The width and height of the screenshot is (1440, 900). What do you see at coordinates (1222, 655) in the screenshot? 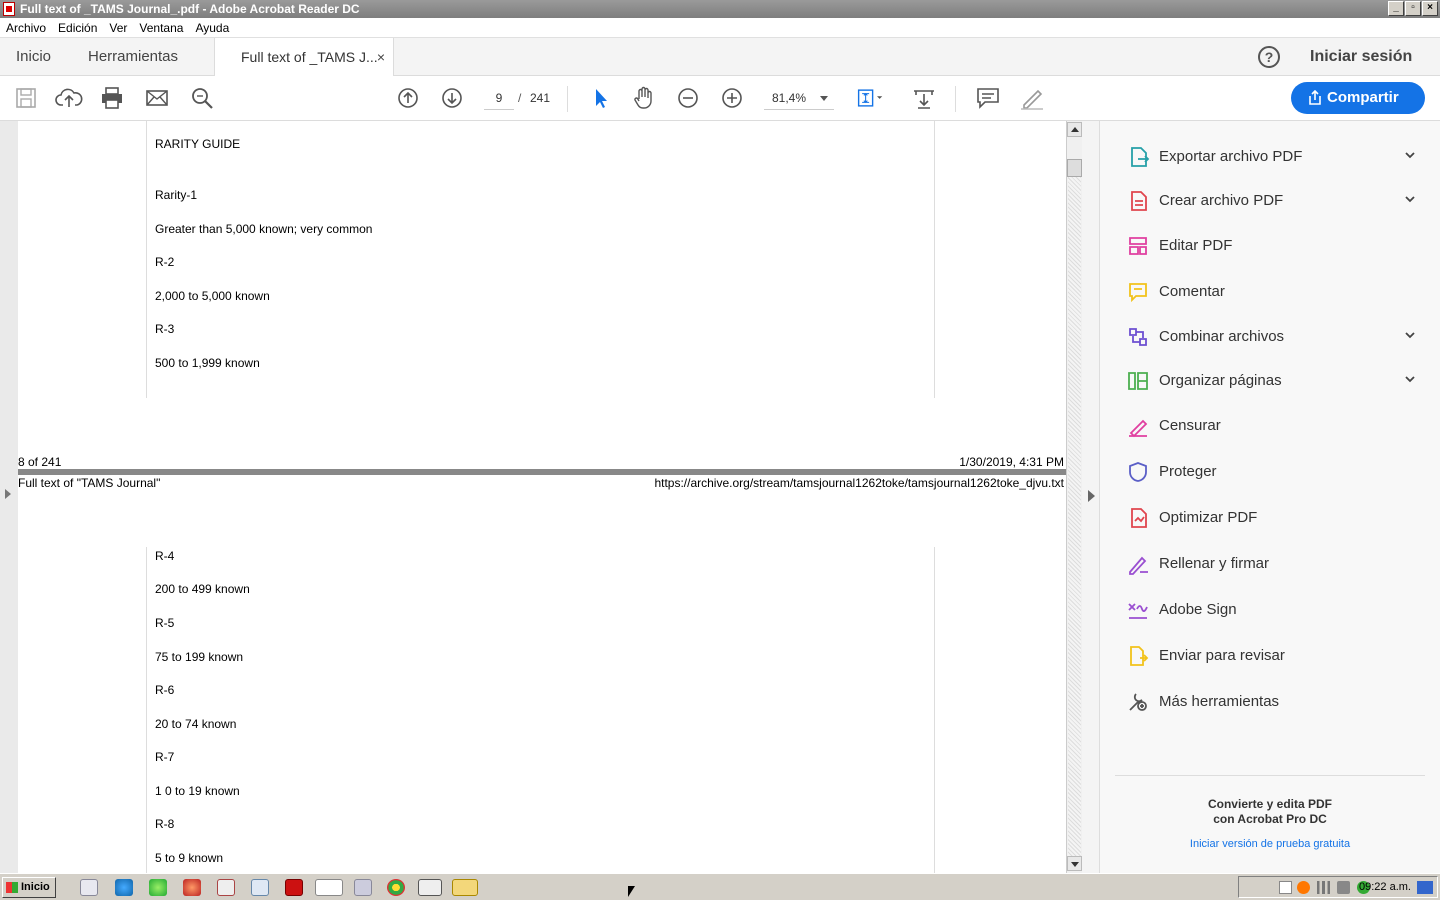
I see `tool-item-label: Enviar para revisar` at bounding box center [1222, 655].